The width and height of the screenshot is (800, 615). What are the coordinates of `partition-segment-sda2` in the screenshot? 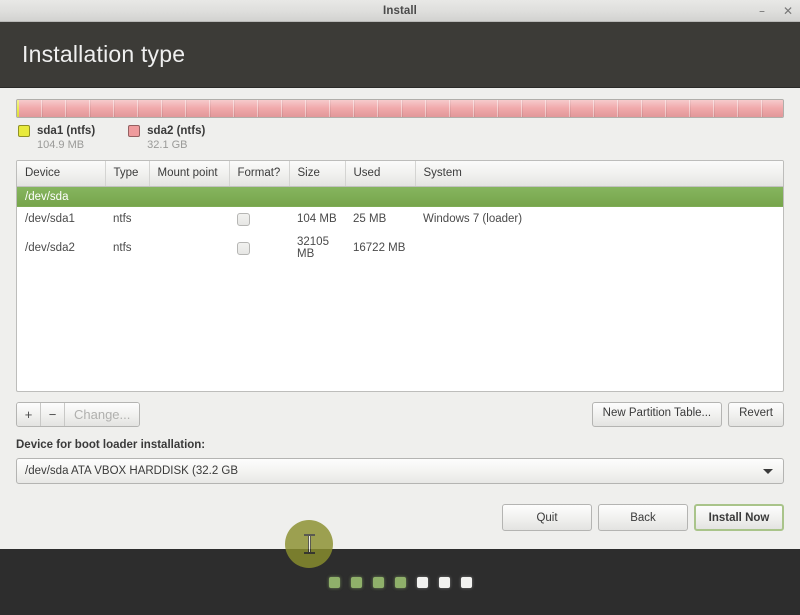 It's located at (401, 108).